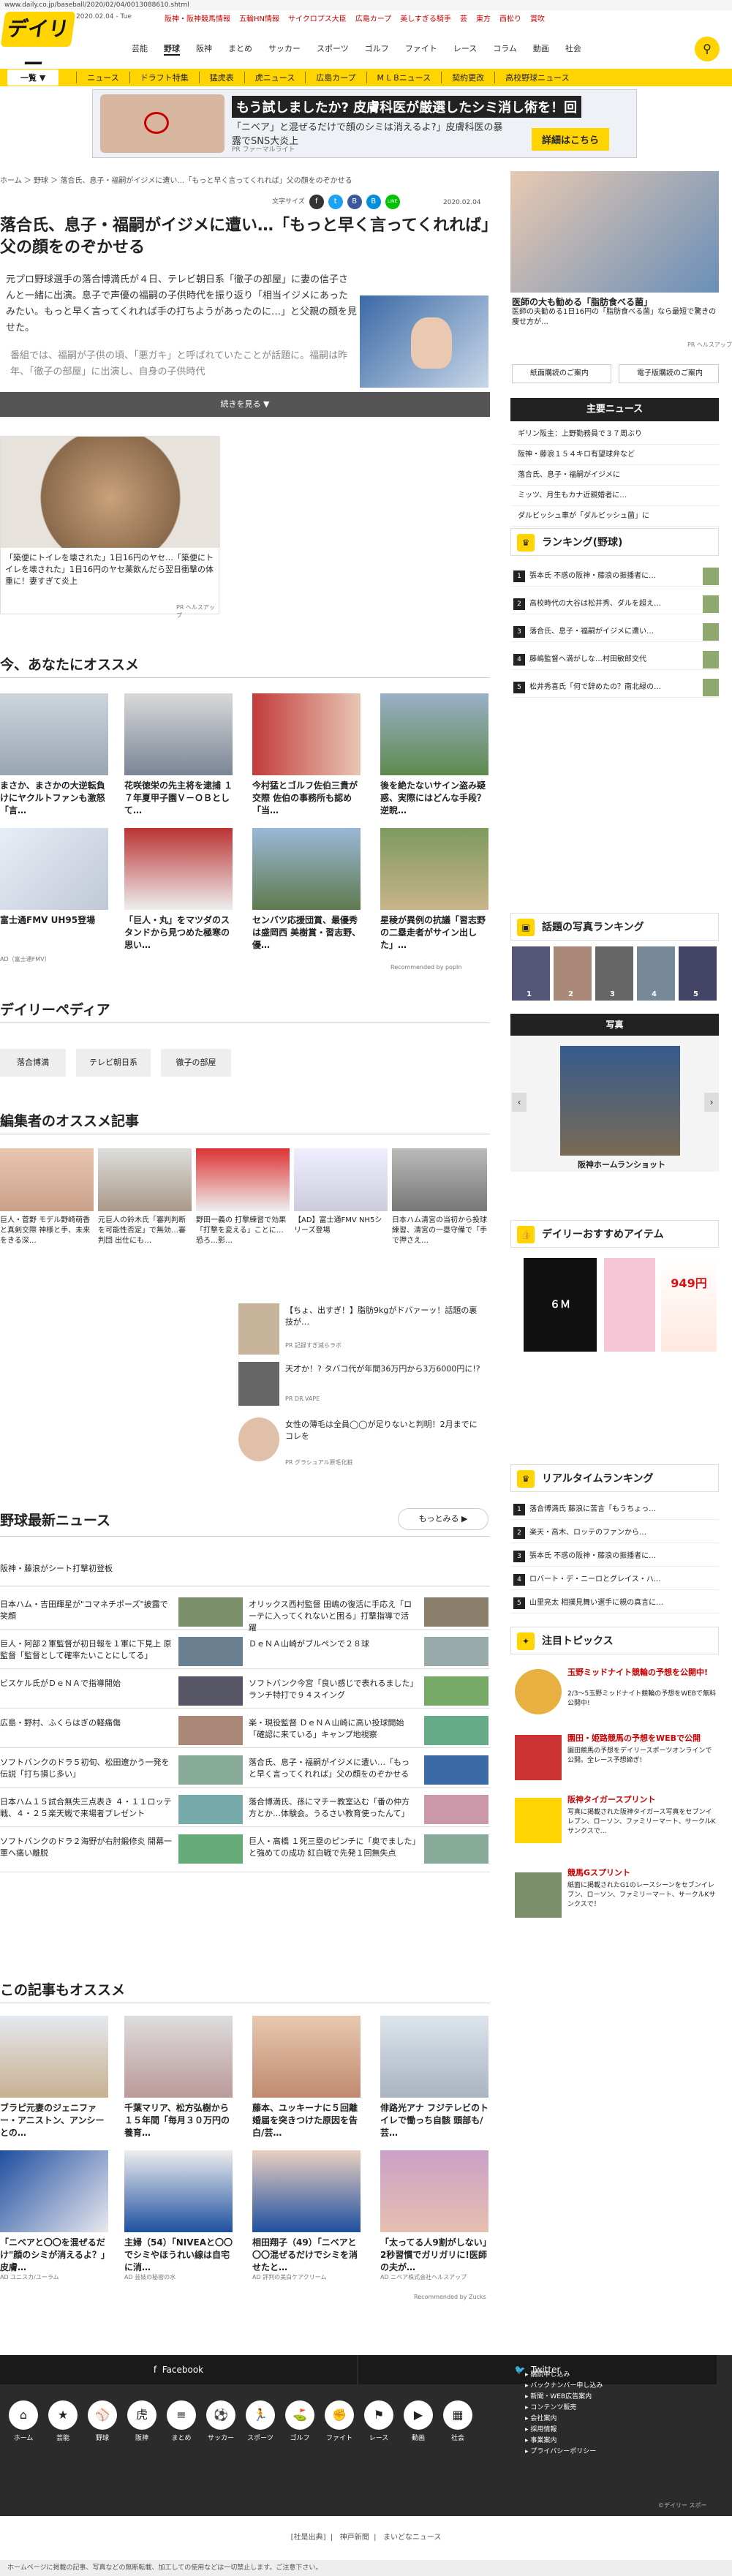  What do you see at coordinates (308, 2538) in the screenshot?
I see `partner-link: [社是出典]` at bounding box center [308, 2538].